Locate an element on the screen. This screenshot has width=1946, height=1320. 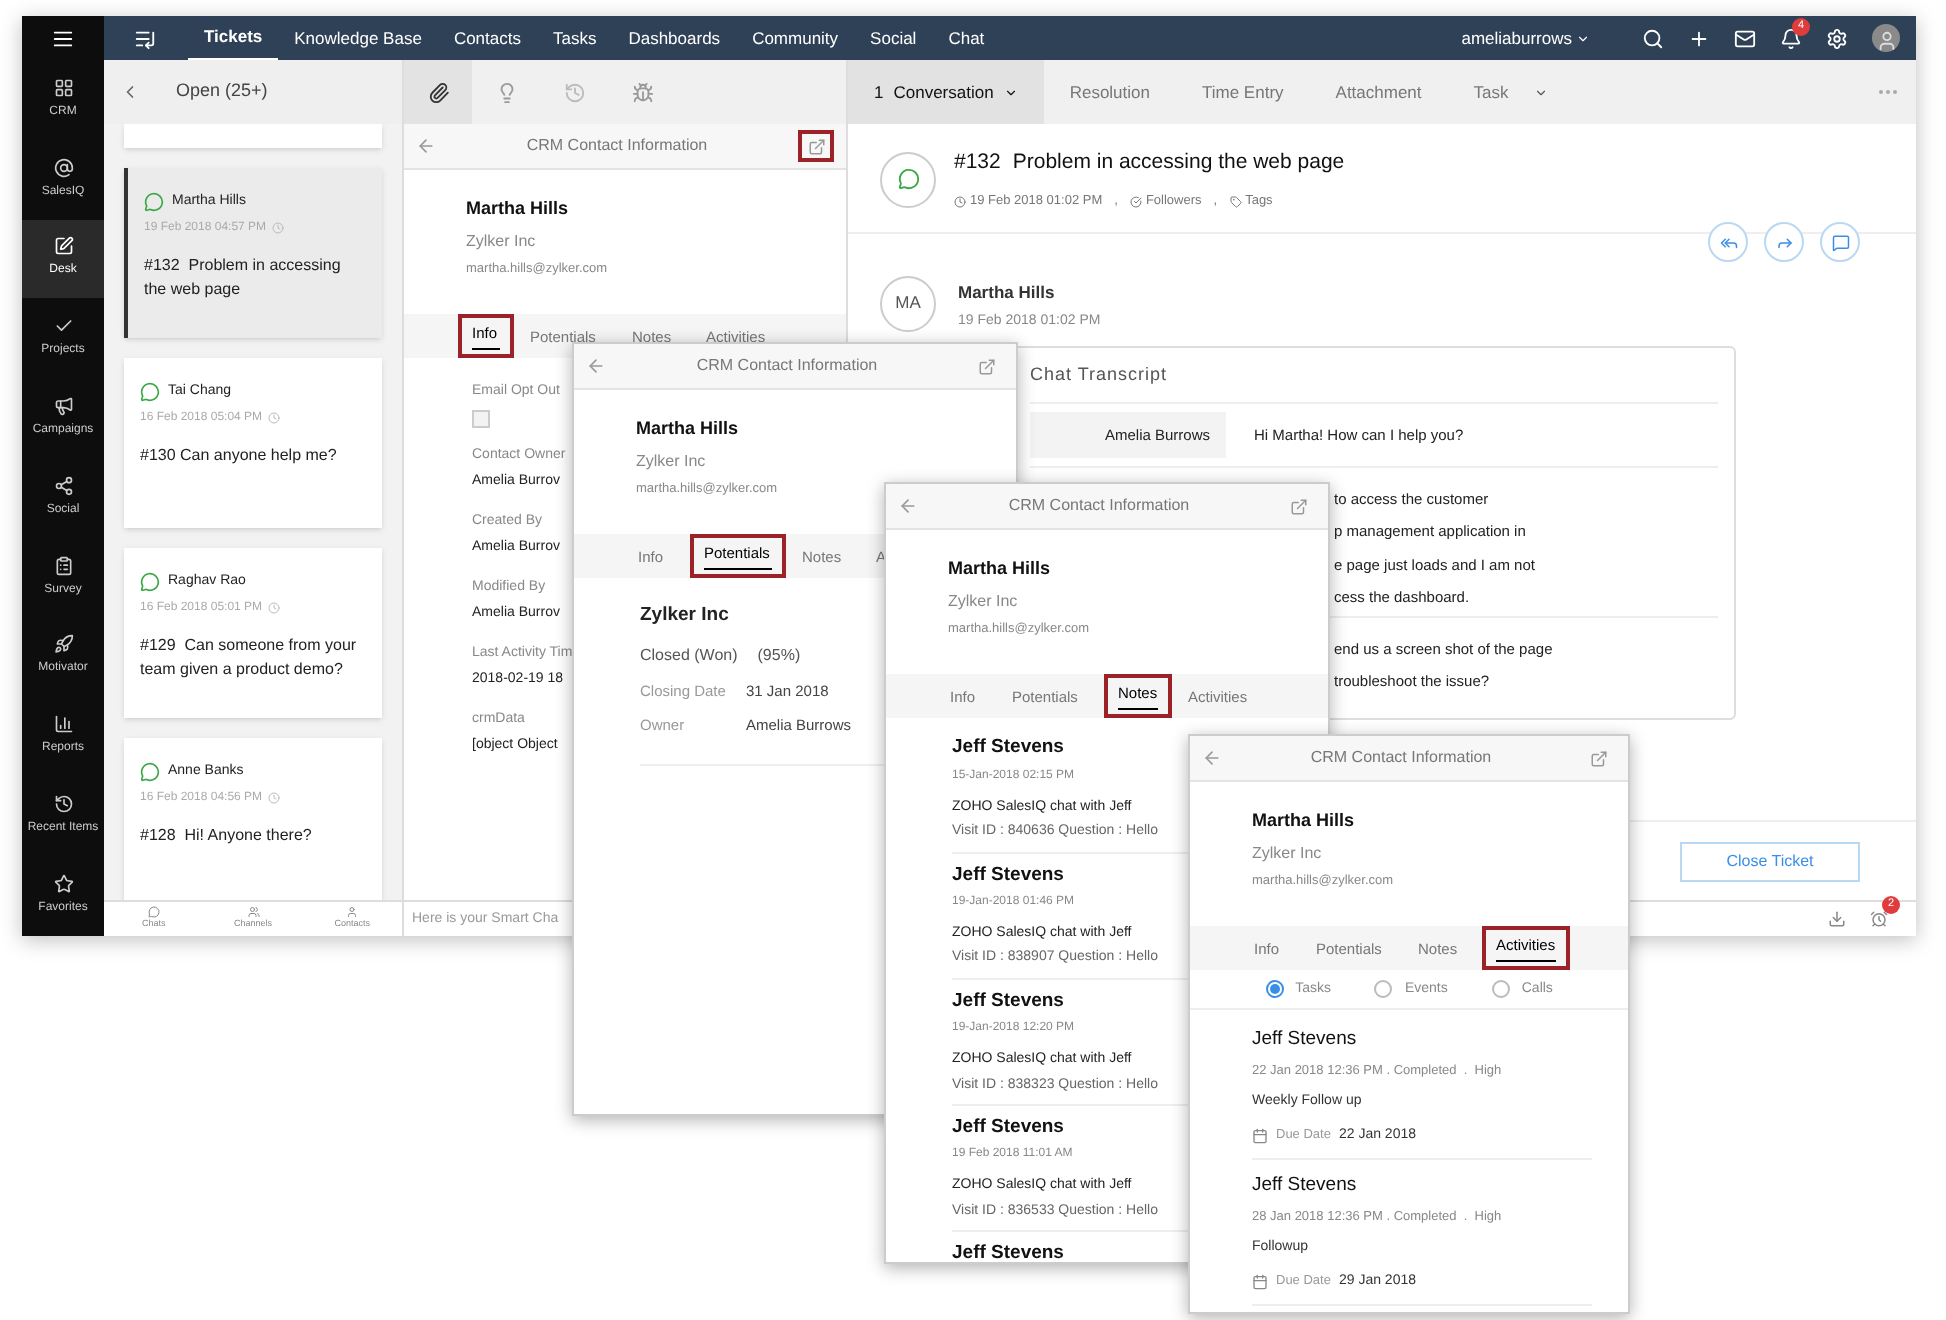
nav-tab: Contacts is located at coordinates (487, 38).